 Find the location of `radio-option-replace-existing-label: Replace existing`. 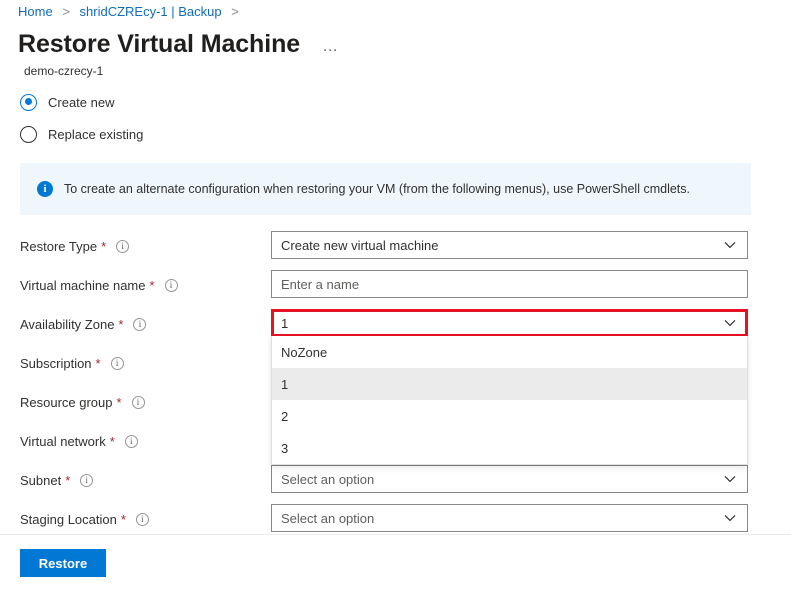

radio-option-replace-existing-label: Replace existing is located at coordinates (96, 134).